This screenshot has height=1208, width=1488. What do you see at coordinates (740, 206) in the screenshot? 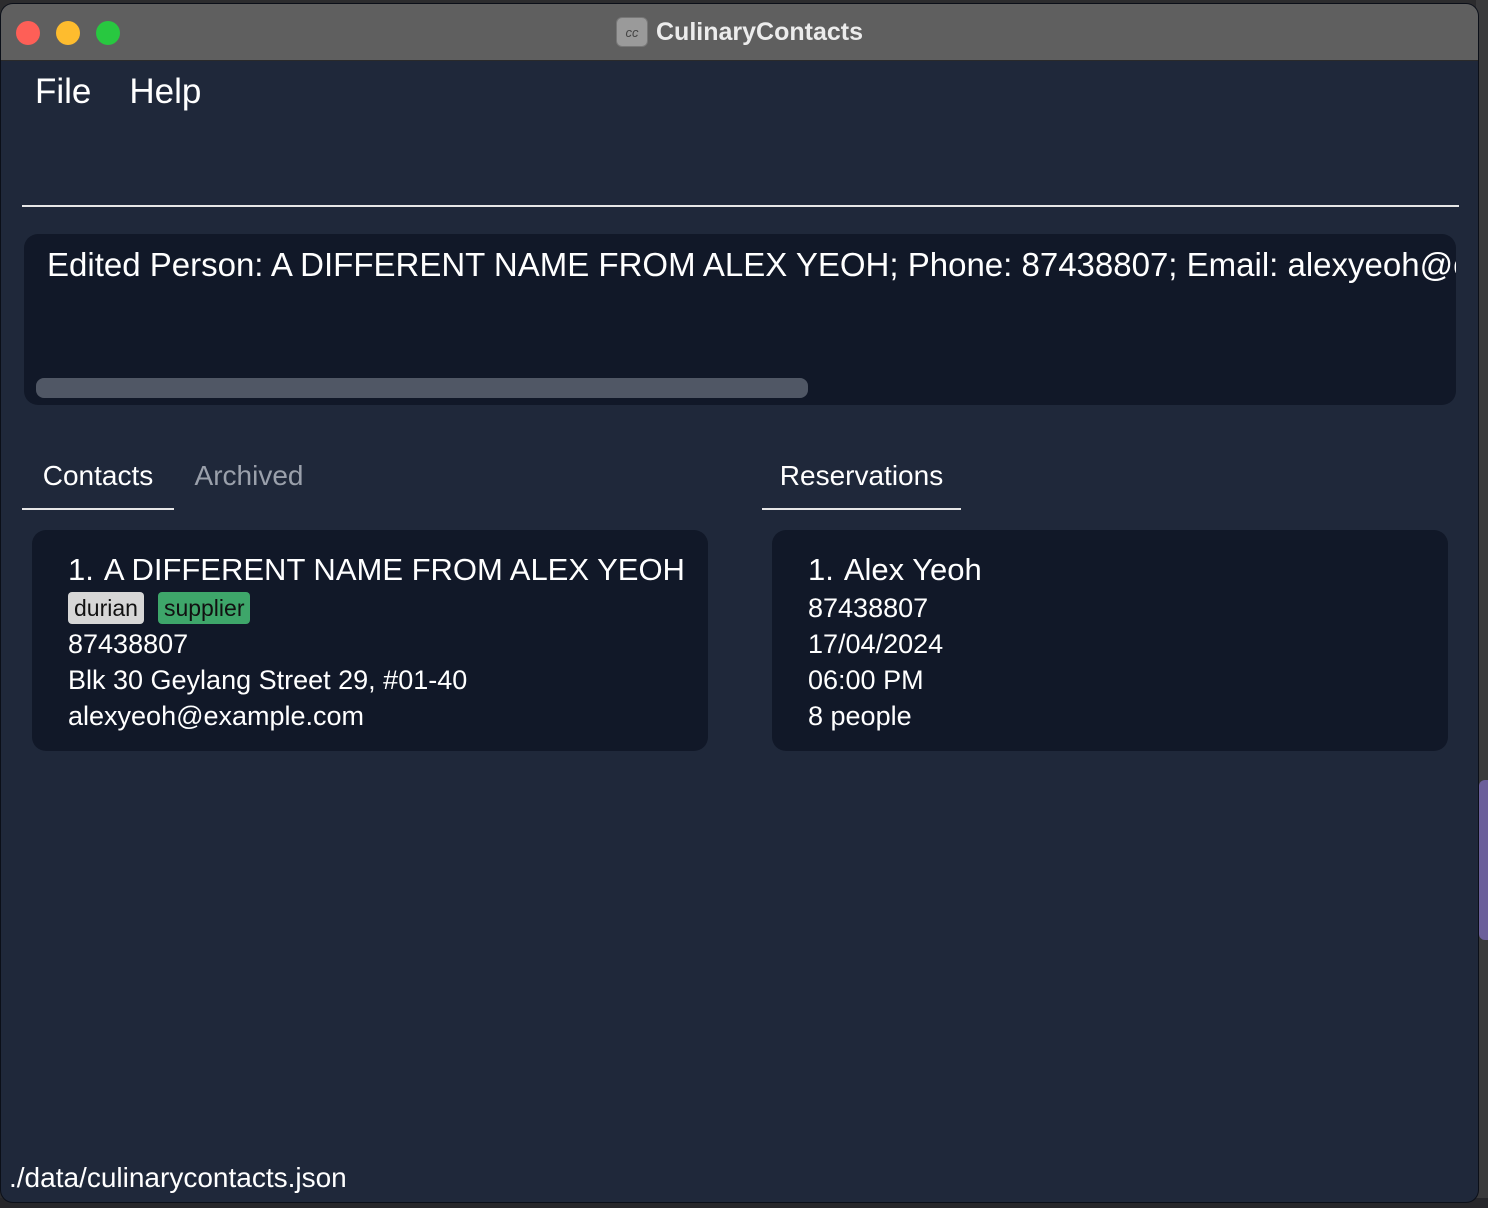
I see `command-input` at bounding box center [740, 206].